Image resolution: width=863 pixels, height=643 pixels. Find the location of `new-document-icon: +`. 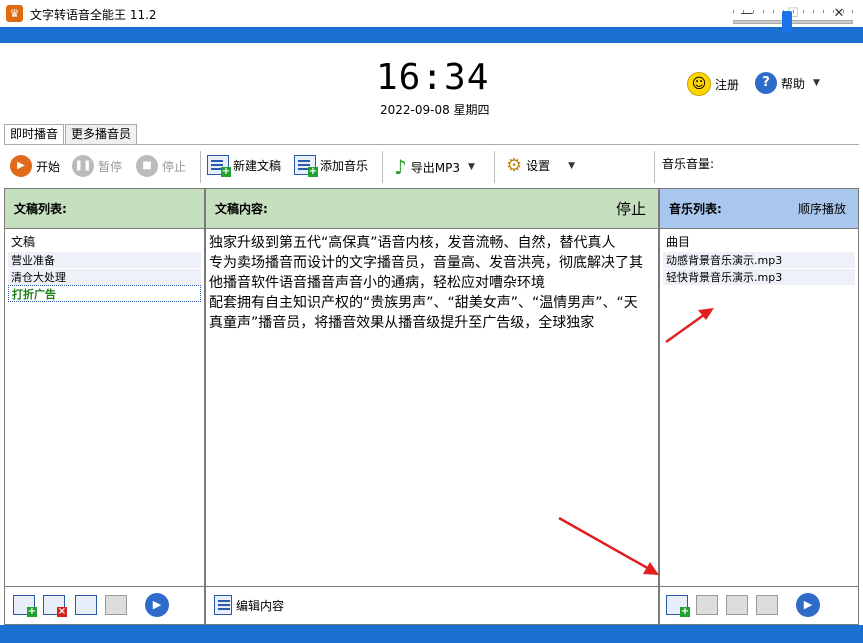

new-document-icon: + is located at coordinates (219, 166).